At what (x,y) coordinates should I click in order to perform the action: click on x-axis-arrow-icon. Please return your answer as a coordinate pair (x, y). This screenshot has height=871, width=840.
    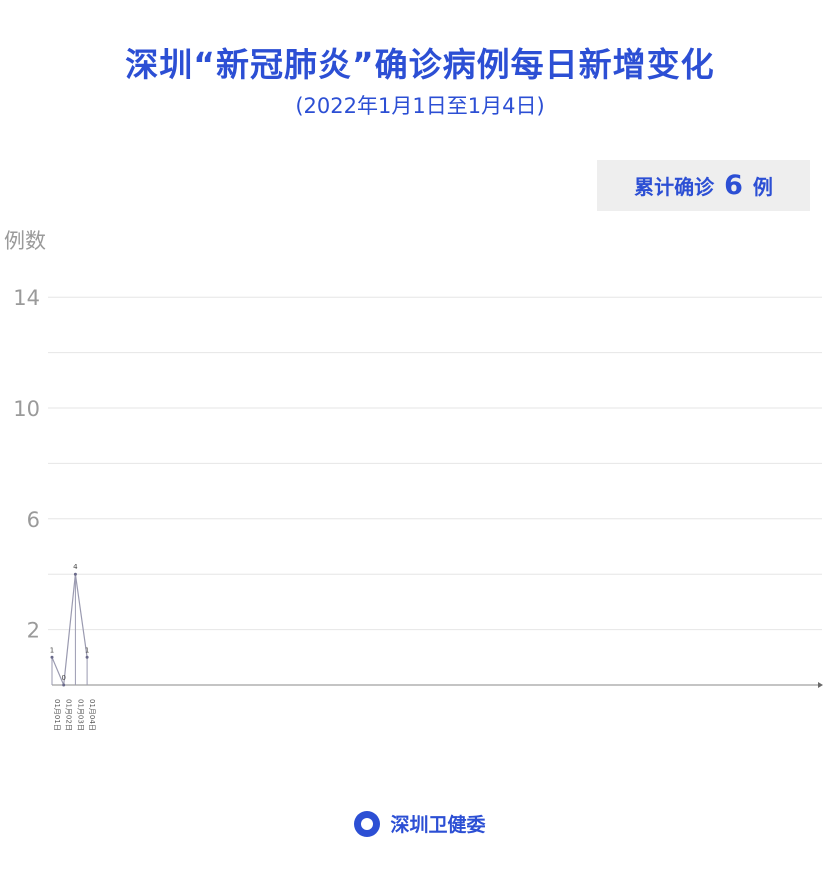
    Looking at the image, I should click on (820, 685).